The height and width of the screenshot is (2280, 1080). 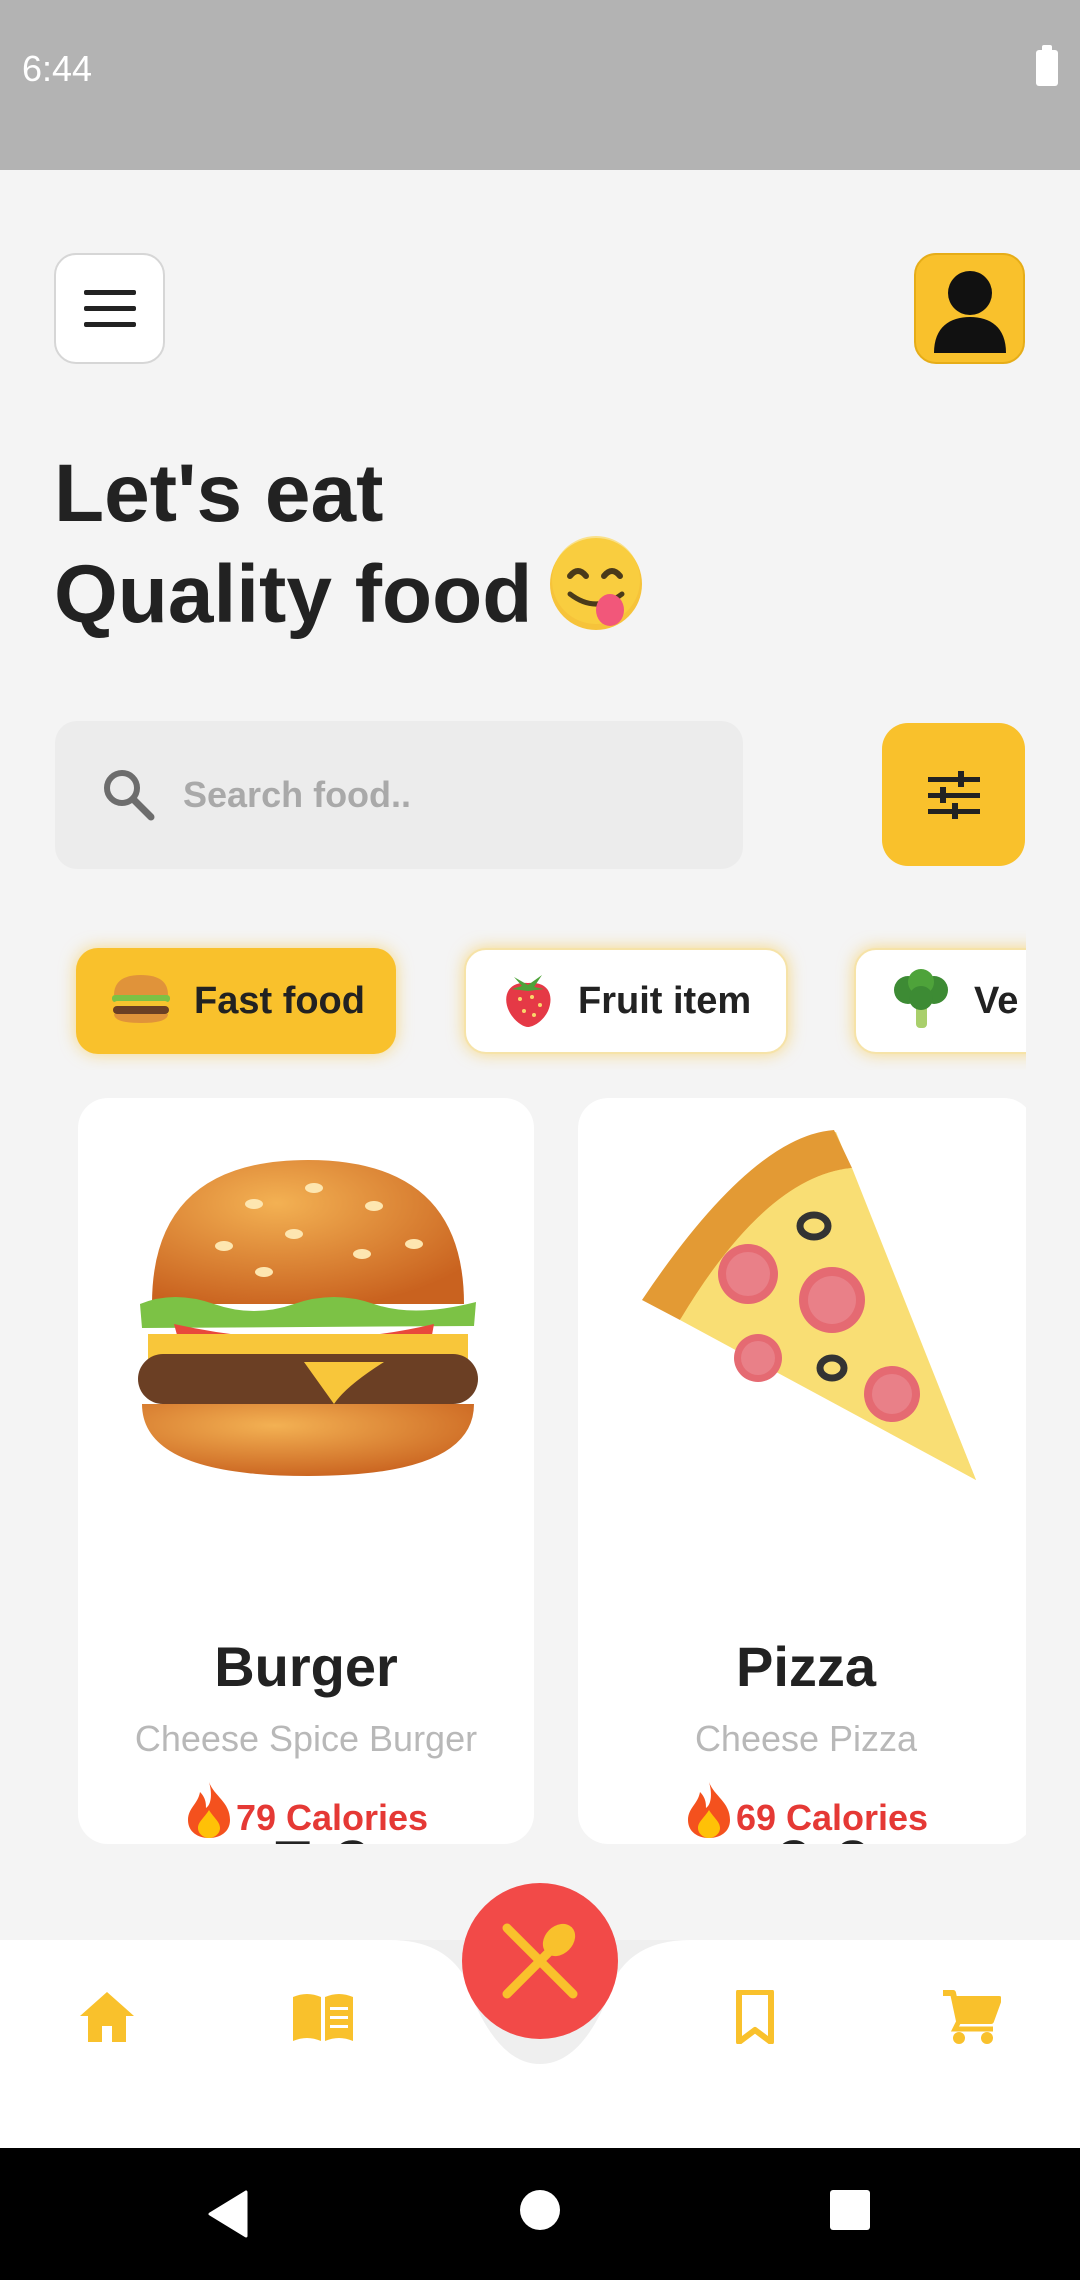 What do you see at coordinates (921, 1001) in the screenshot?
I see `broccoli-emoji-icon` at bounding box center [921, 1001].